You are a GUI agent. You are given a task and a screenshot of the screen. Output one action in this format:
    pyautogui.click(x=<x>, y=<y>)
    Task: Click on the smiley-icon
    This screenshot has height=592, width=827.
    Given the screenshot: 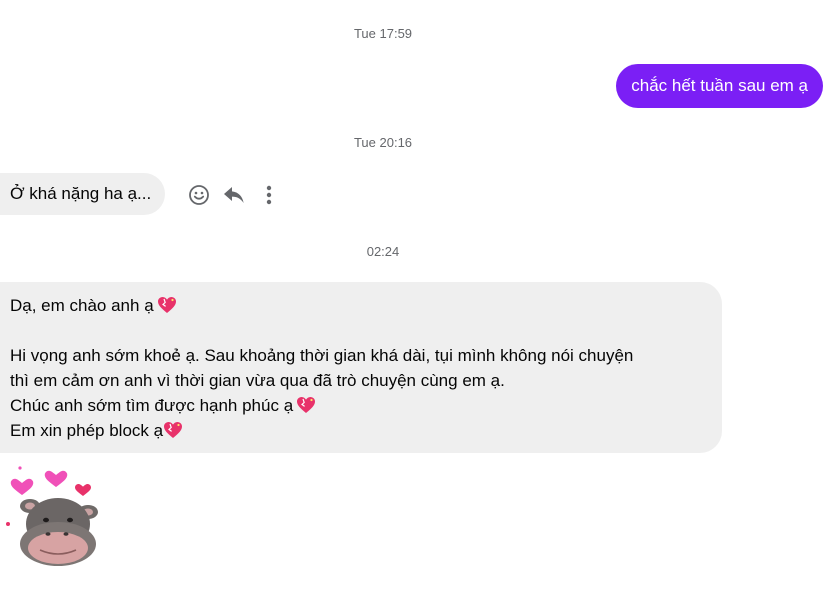 What is the action you would take?
    pyautogui.click(x=199, y=195)
    